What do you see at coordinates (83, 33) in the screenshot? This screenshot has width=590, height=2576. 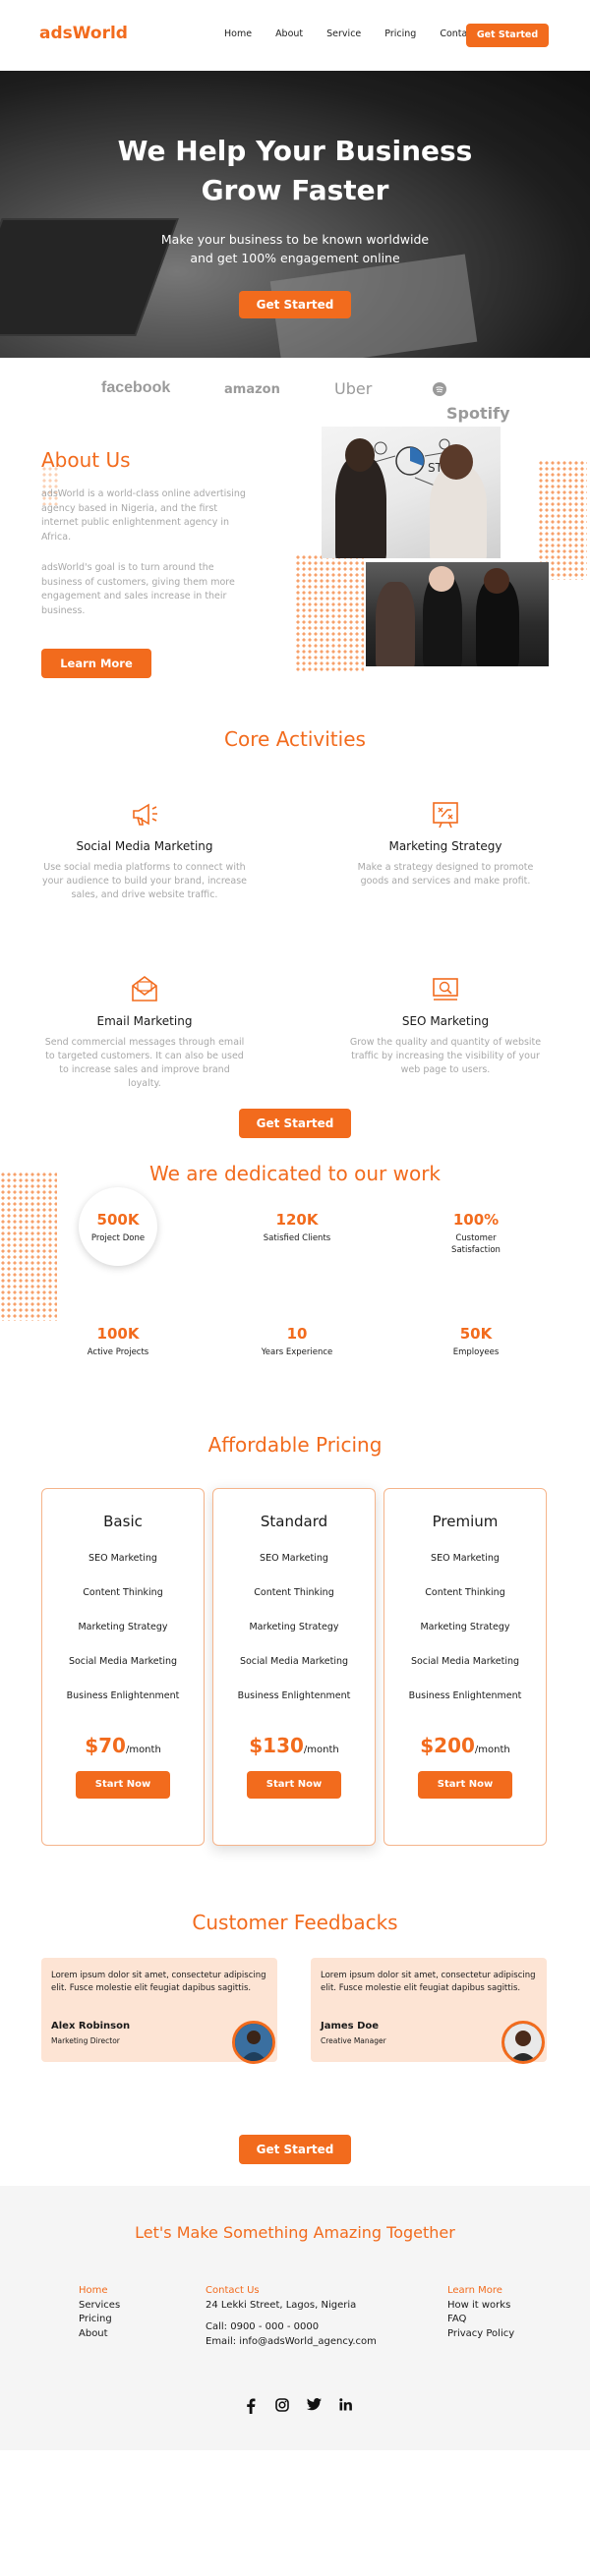 I see `brand-logo: adsWorld` at bounding box center [83, 33].